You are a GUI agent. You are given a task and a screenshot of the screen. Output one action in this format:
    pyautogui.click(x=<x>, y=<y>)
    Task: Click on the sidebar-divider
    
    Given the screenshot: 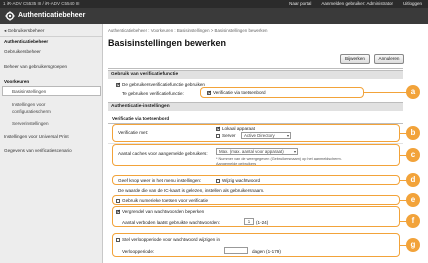 What is the action you would take?
    pyautogui.click(x=51, y=36)
    